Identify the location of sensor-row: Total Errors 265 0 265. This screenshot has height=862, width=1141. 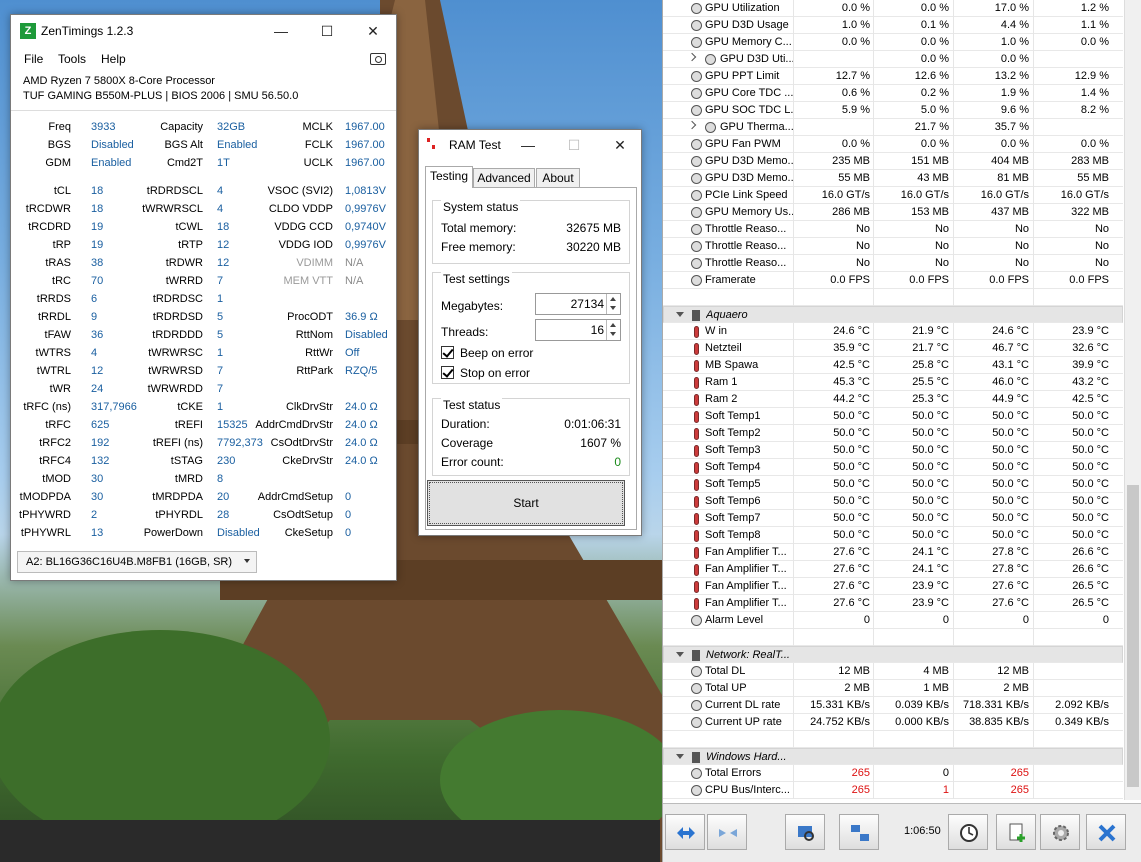
(893, 773).